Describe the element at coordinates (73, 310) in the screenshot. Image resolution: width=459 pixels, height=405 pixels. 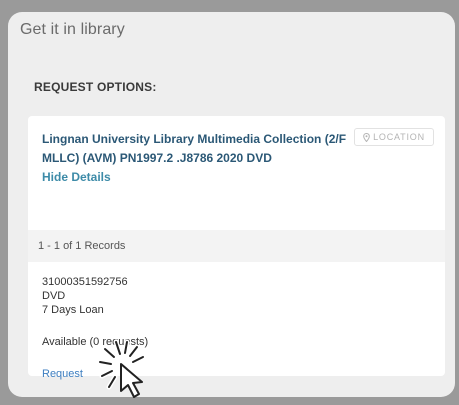
I see `item-loan-policy: 7 Days Loan` at that location.